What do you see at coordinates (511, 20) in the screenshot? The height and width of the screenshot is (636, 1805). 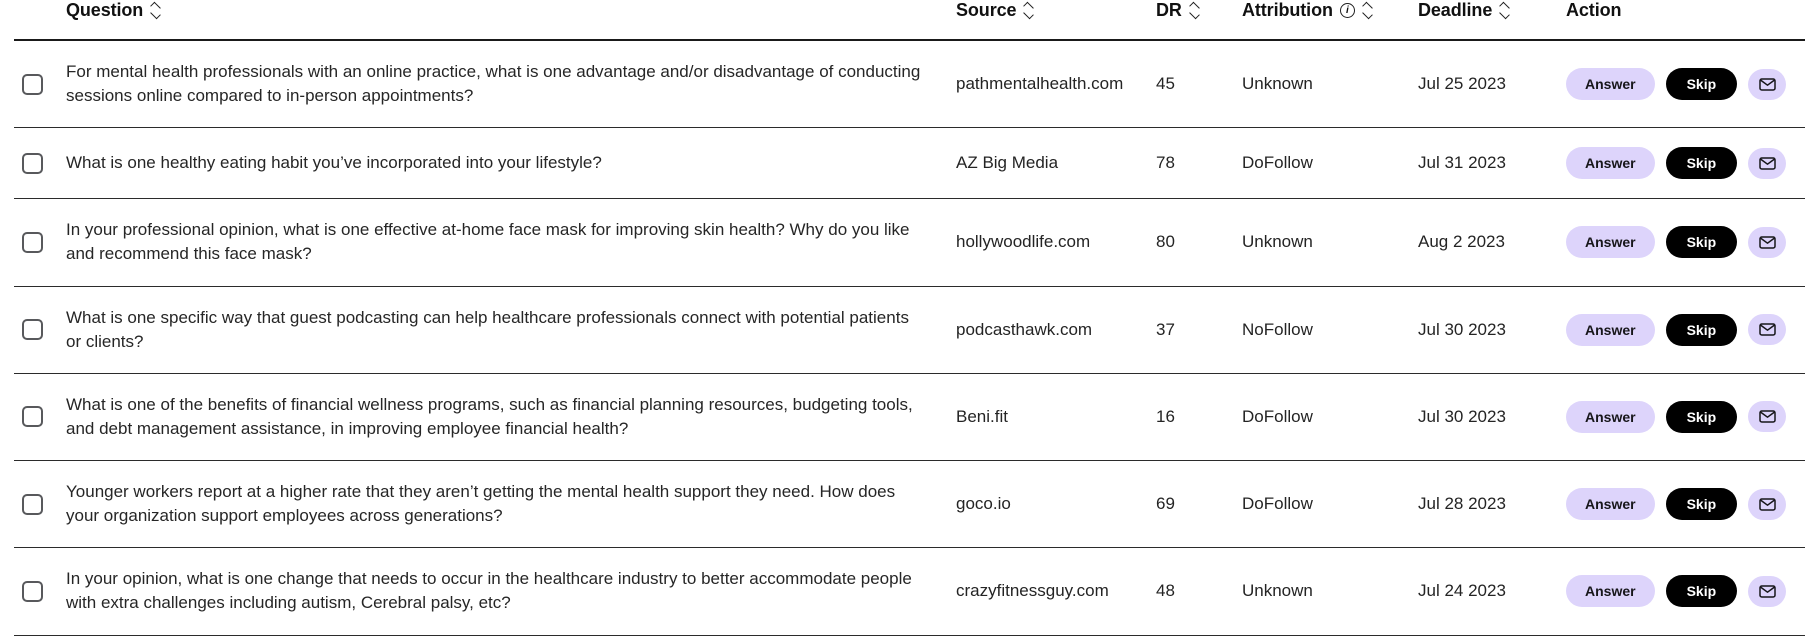 I see `column-header-question: Question` at bounding box center [511, 20].